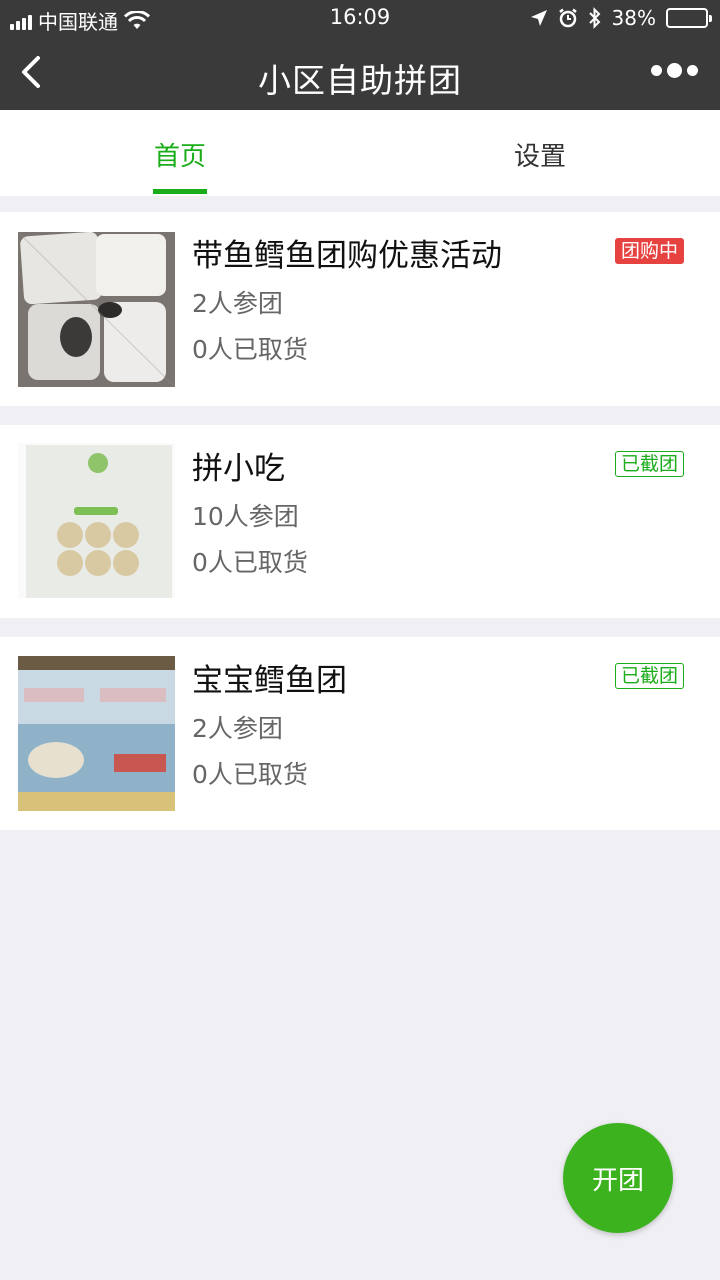  I want to click on battery-icon, so click(689, 18).